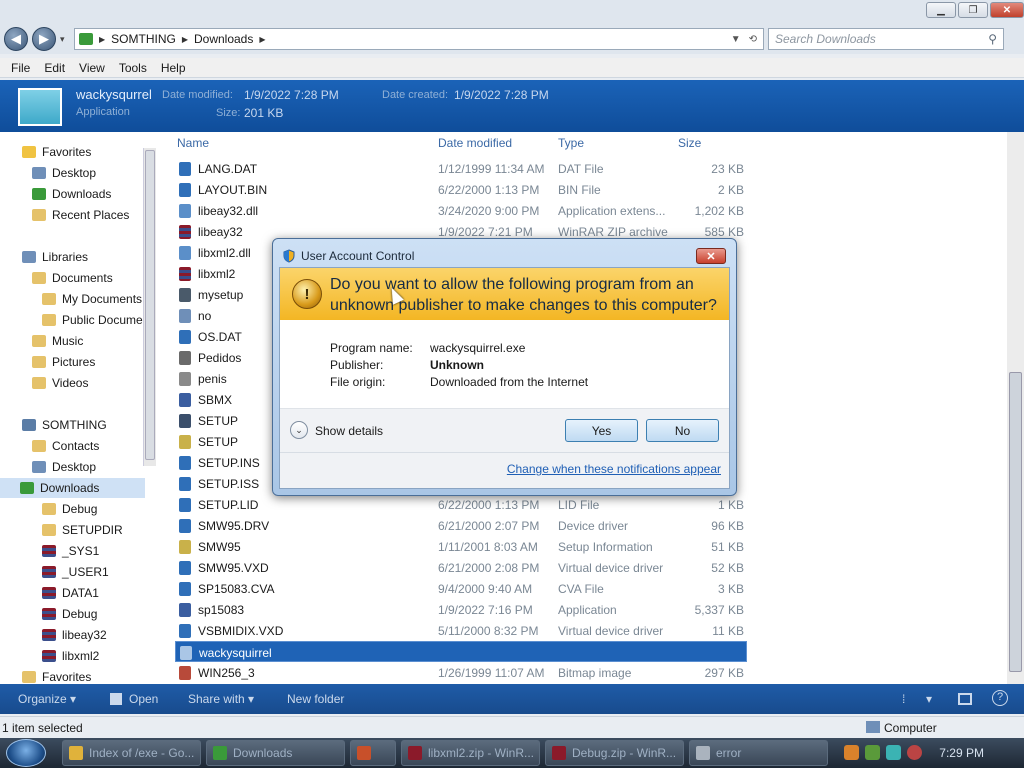  Describe the element at coordinates (44, 39) in the screenshot. I see `forward-button: ▶` at that location.